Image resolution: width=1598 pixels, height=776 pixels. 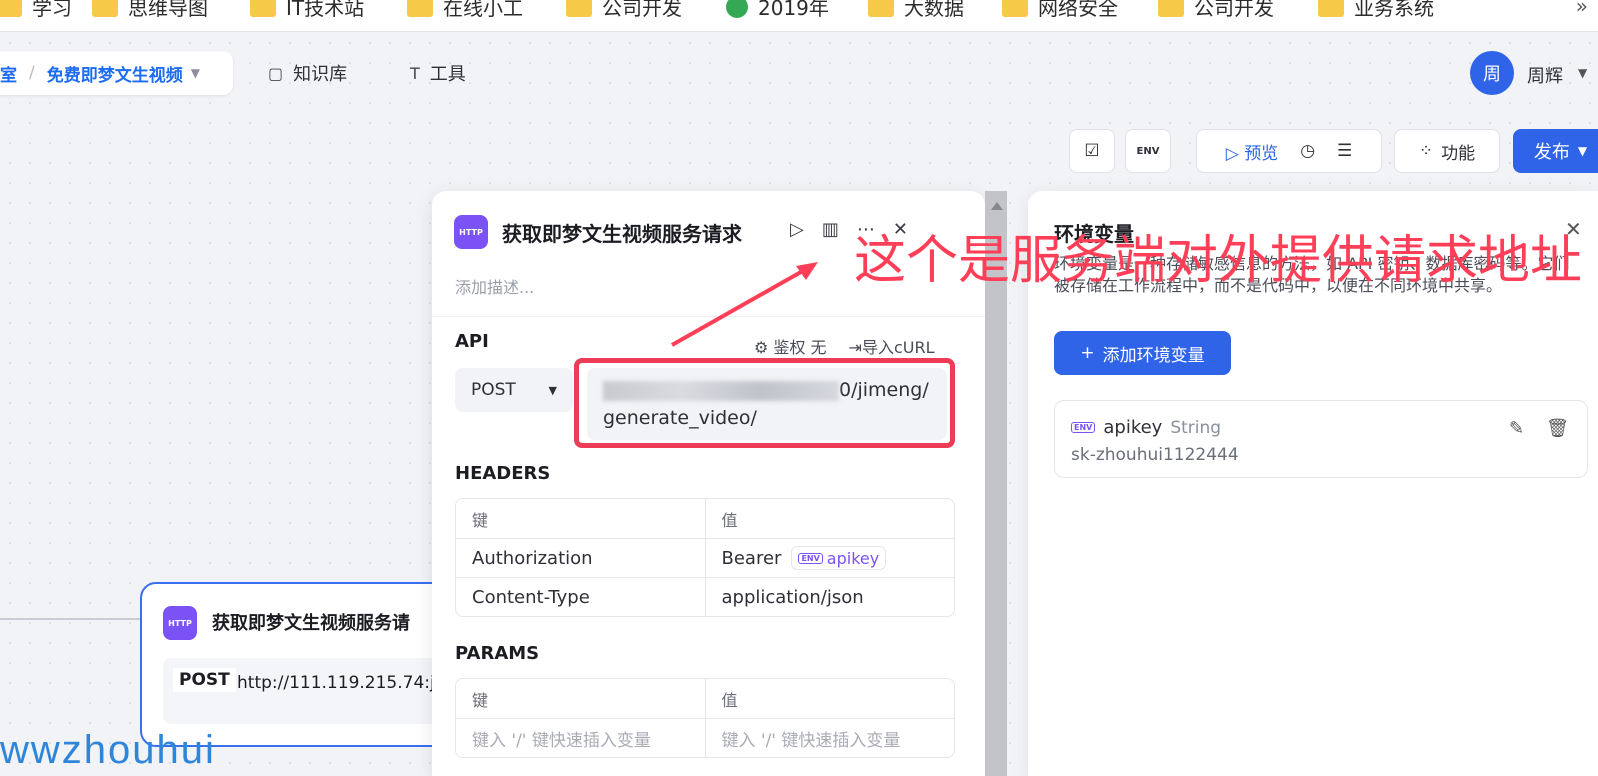 What do you see at coordinates (36, 10) in the screenshot?
I see `bookmark-item: 学习` at bounding box center [36, 10].